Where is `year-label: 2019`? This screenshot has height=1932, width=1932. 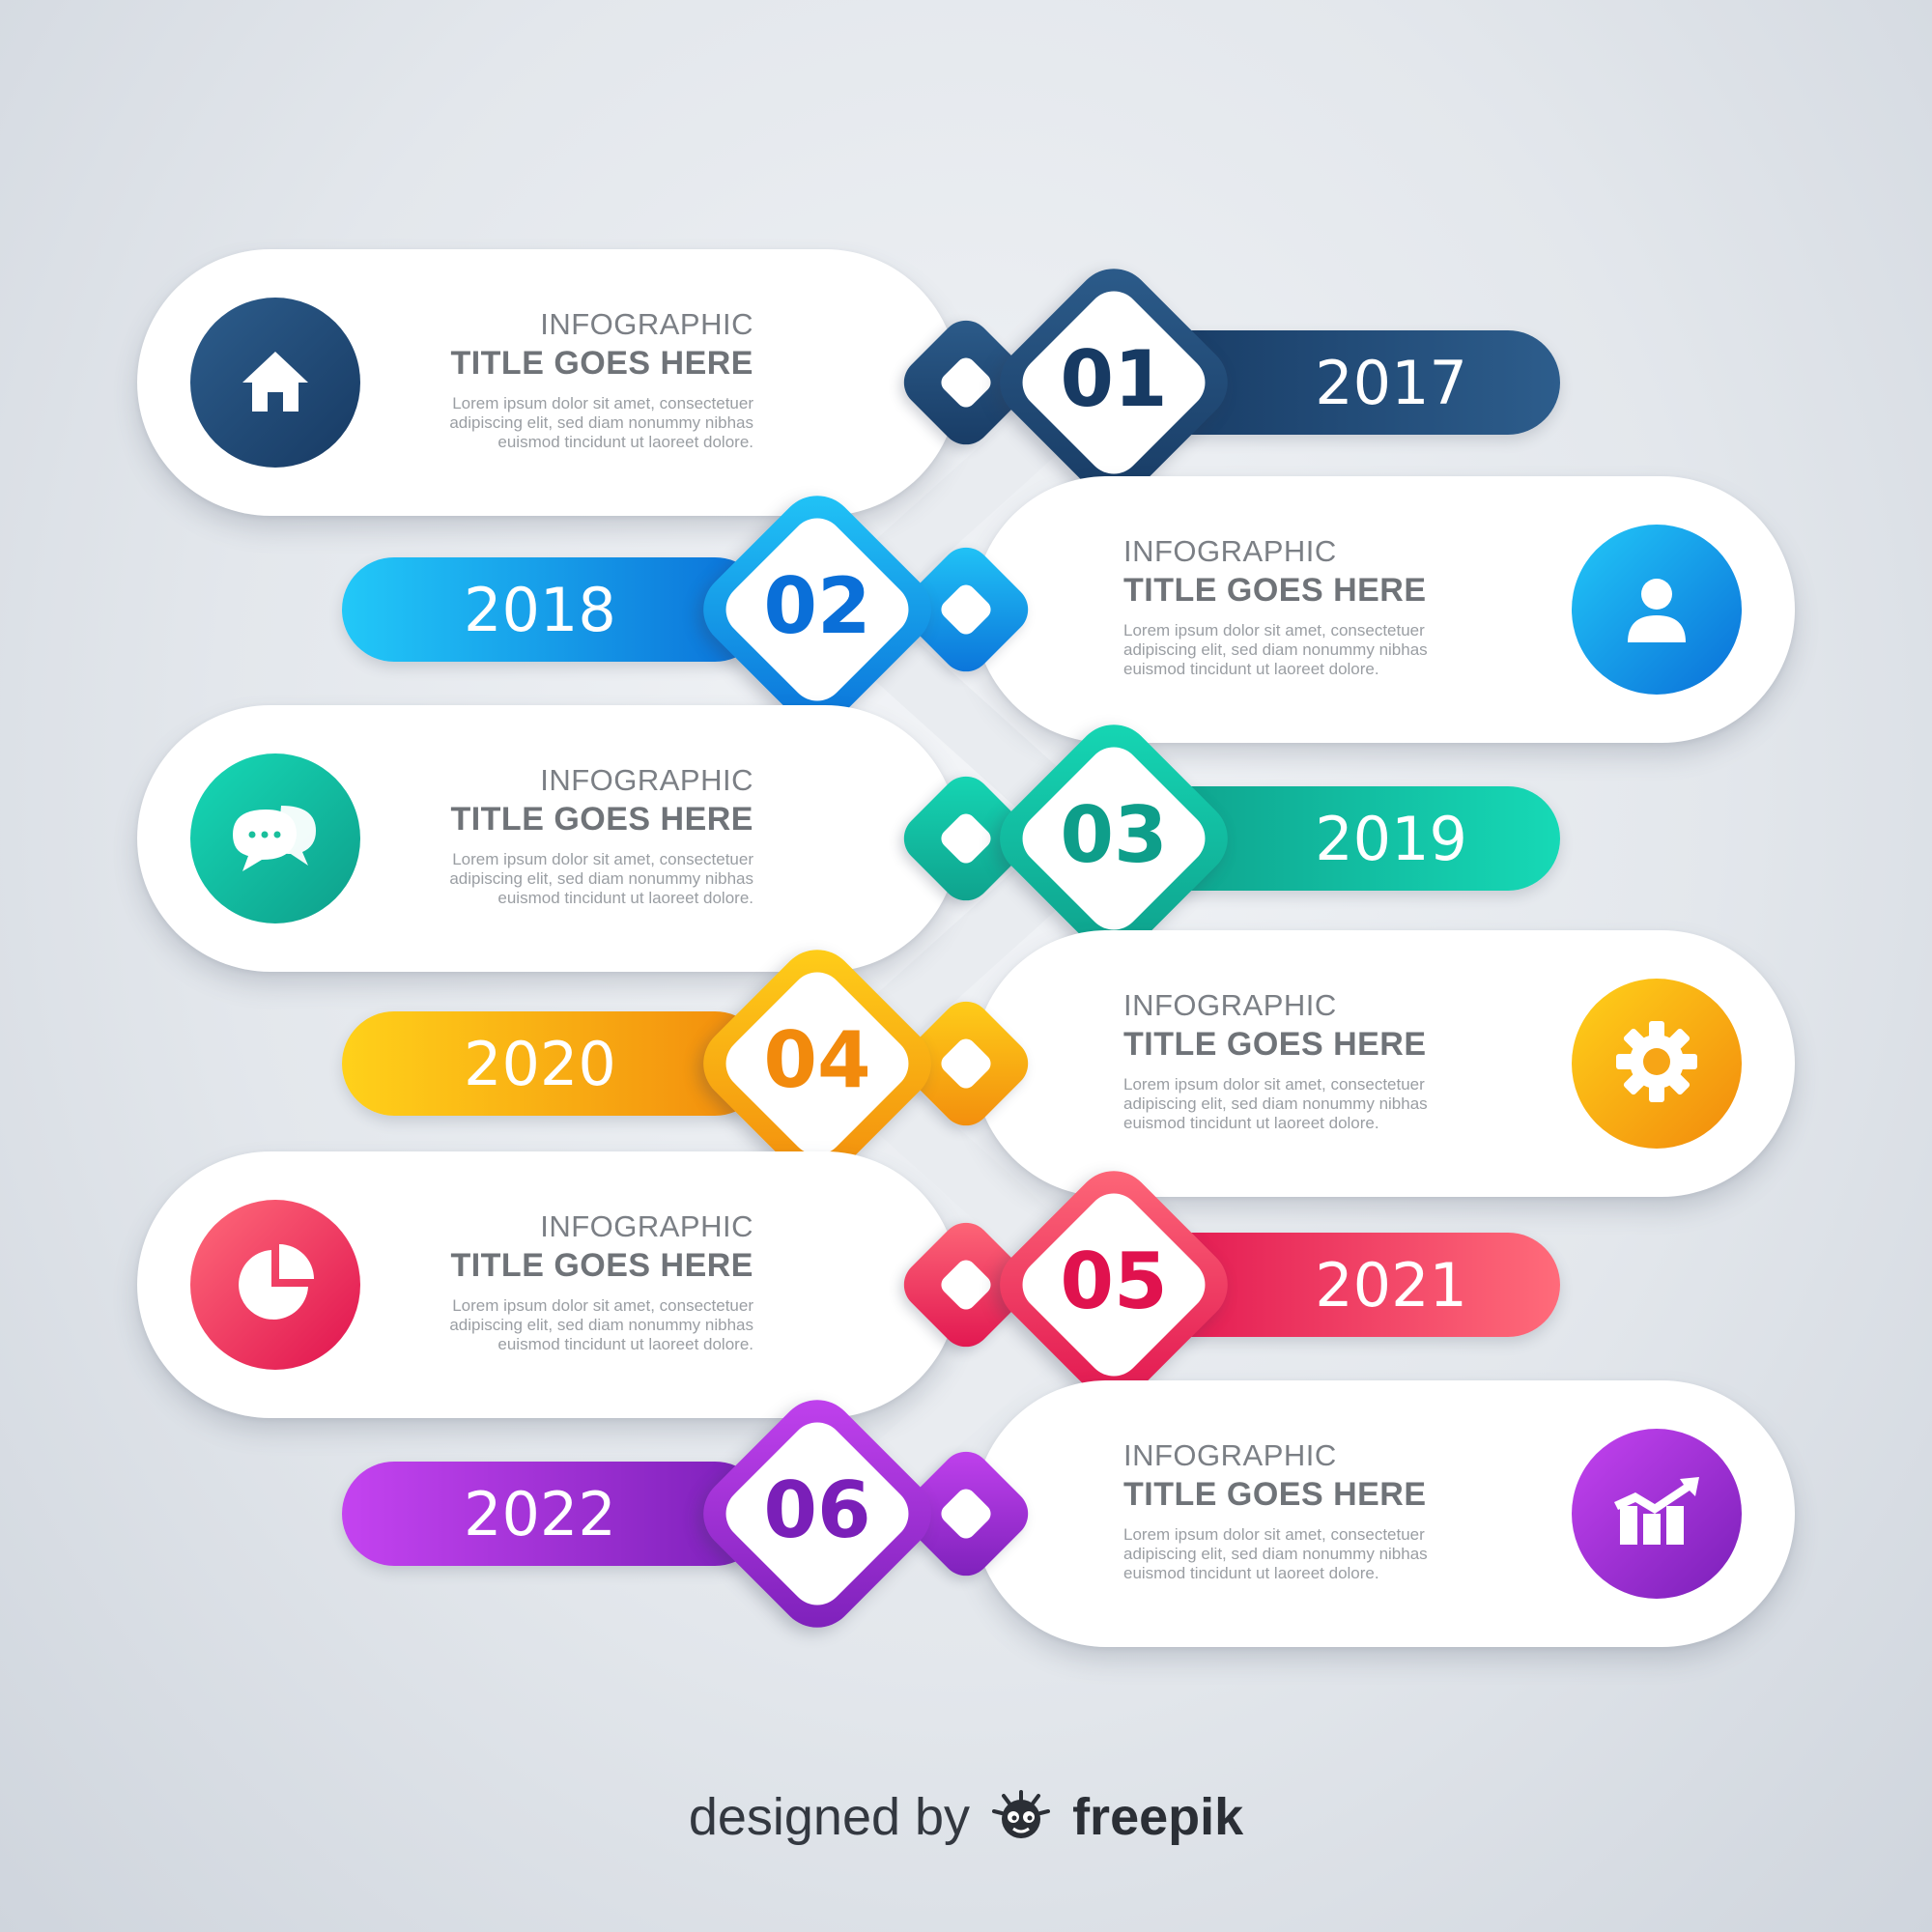 year-label: 2019 is located at coordinates (1391, 838).